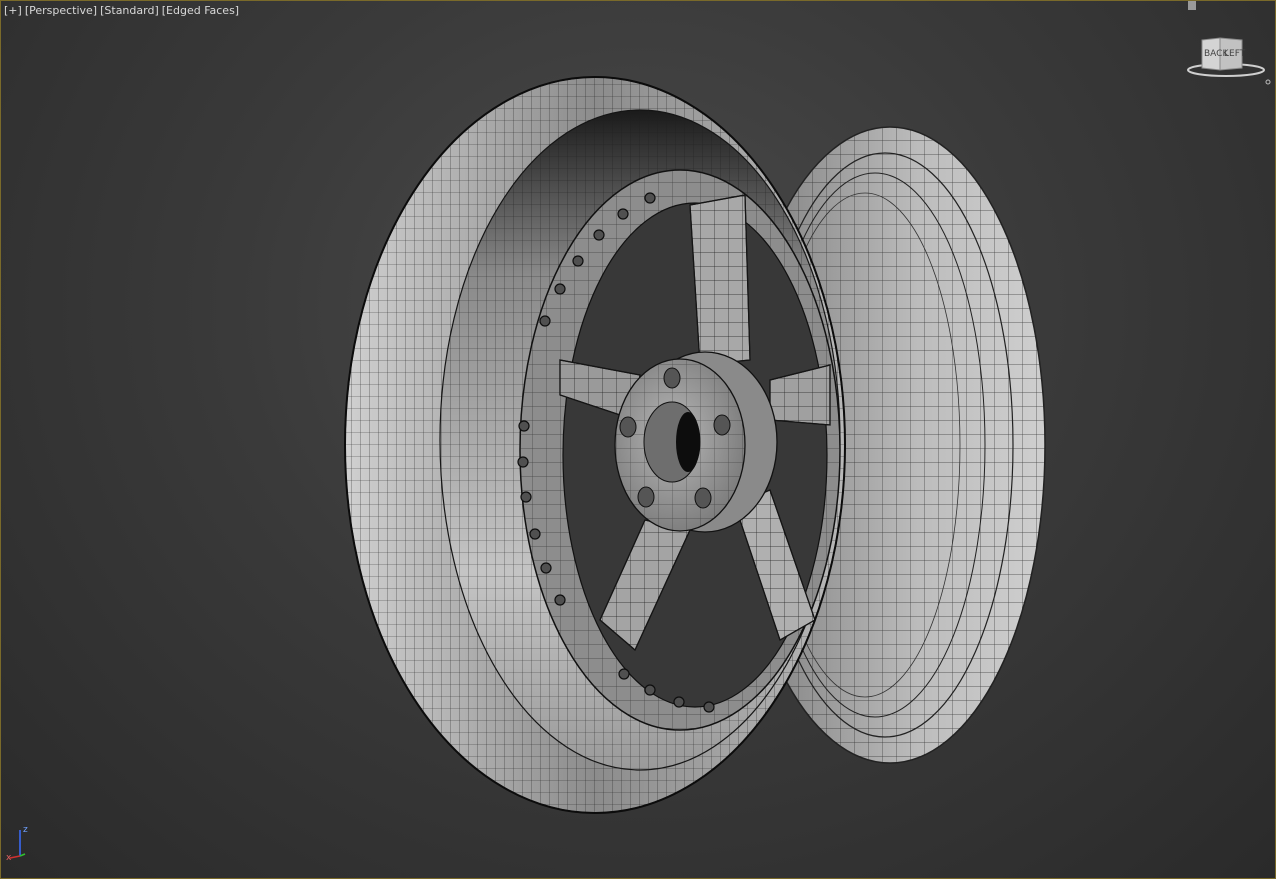  Describe the element at coordinates (1235, 54) in the screenshot. I see `viewcube-left-label: LEFT` at that location.